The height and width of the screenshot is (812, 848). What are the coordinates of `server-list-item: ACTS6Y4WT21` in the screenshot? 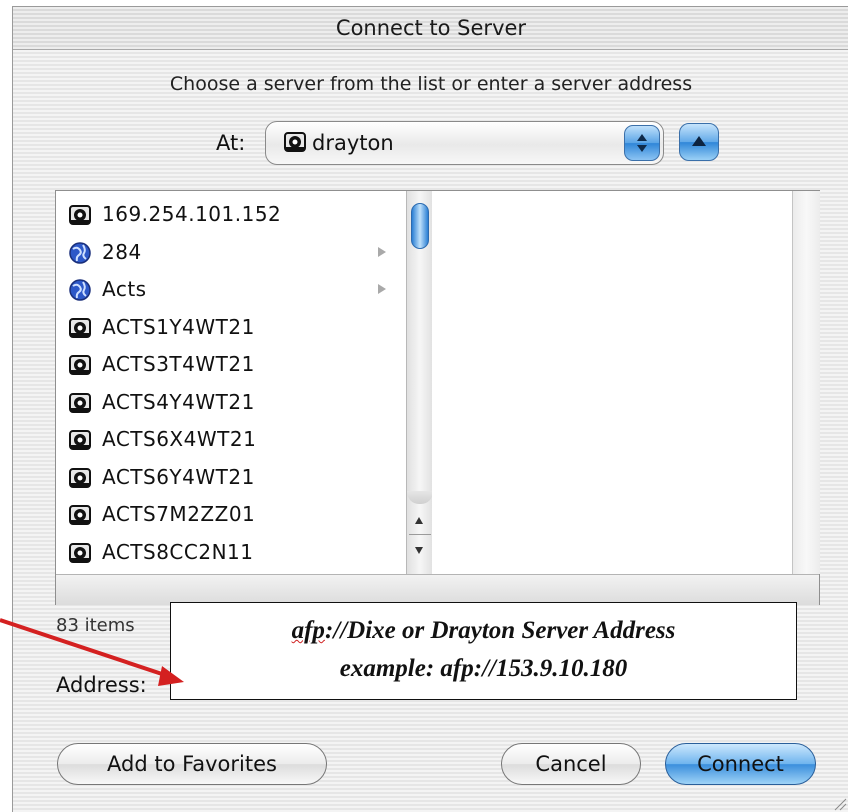 It's located at (231, 477).